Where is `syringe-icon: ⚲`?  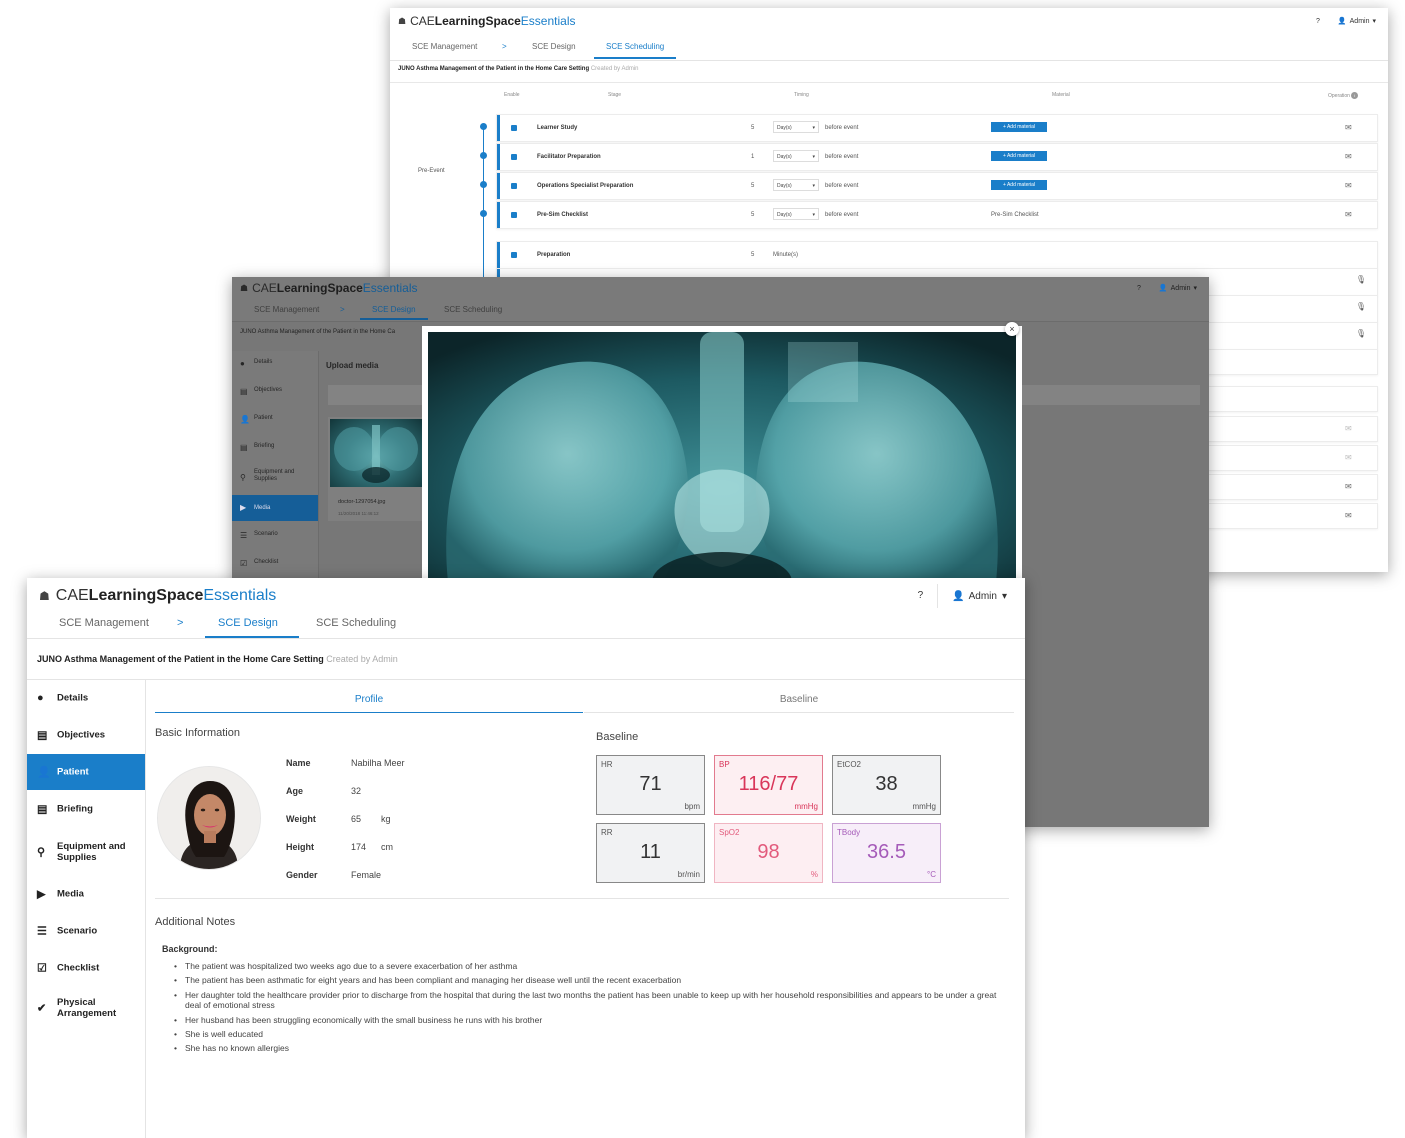
syringe-icon: ⚲ is located at coordinates (41, 852).